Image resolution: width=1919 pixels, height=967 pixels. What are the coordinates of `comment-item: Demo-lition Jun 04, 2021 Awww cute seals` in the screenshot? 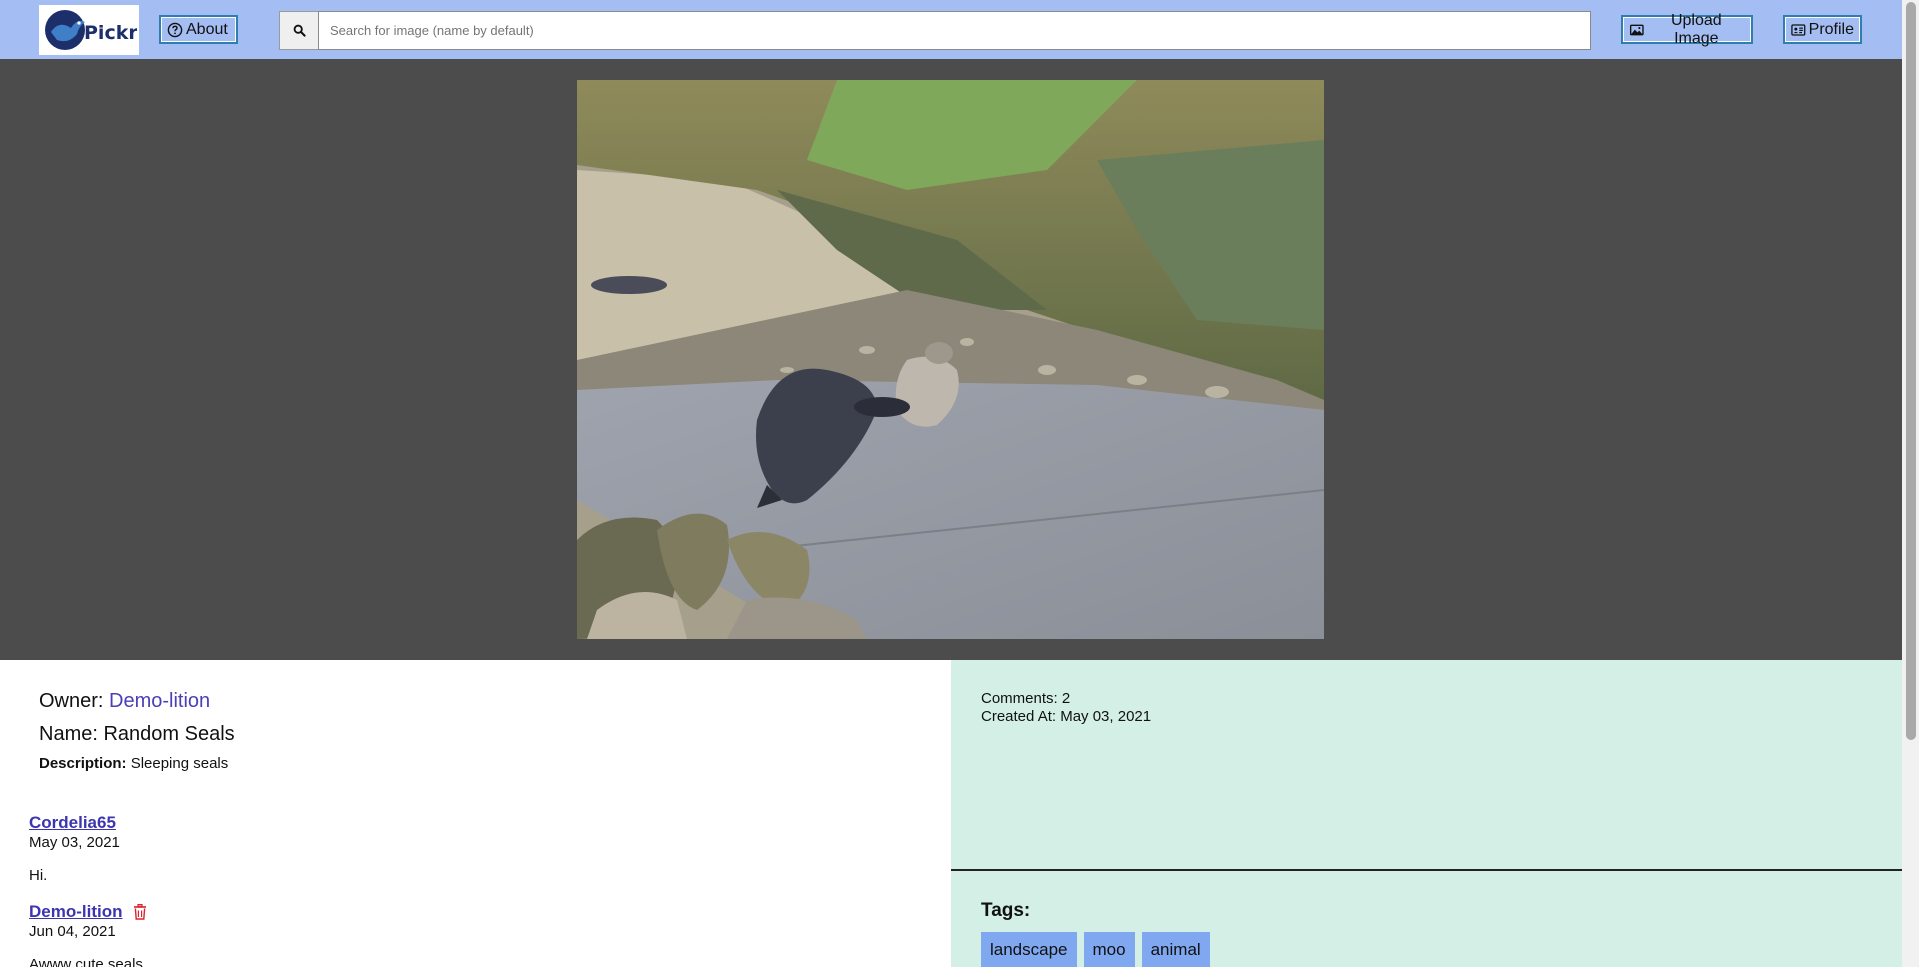 It's located at (88, 934).